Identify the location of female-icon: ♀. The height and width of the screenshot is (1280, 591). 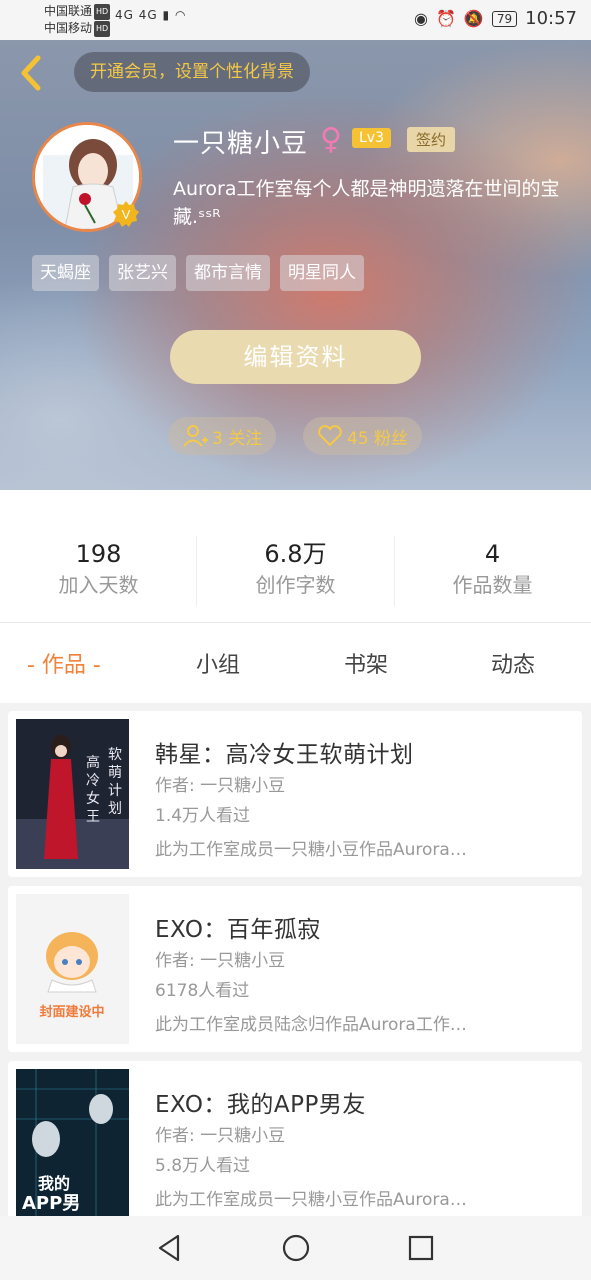
(331, 139).